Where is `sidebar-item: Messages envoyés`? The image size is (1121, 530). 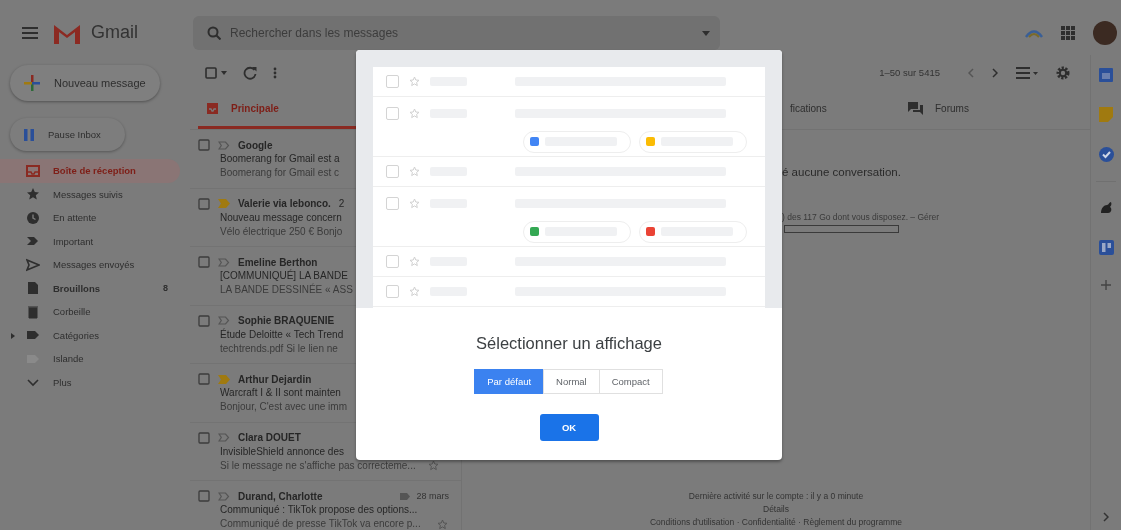
sidebar-item: Messages envoyés is located at coordinates (90, 265).